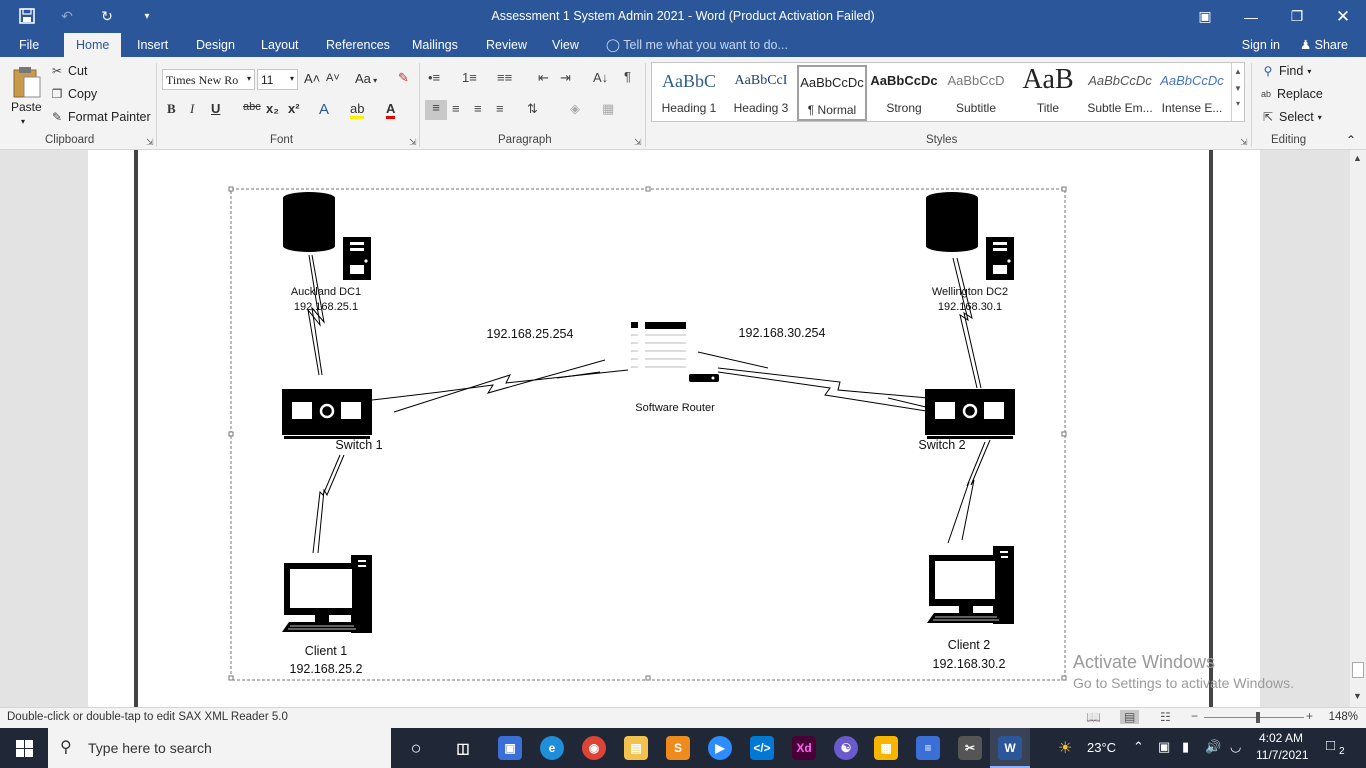 The image size is (1366, 768). What do you see at coordinates (678, 748) in the screenshot?
I see `sublime-text-icon: S` at bounding box center [678, 748].